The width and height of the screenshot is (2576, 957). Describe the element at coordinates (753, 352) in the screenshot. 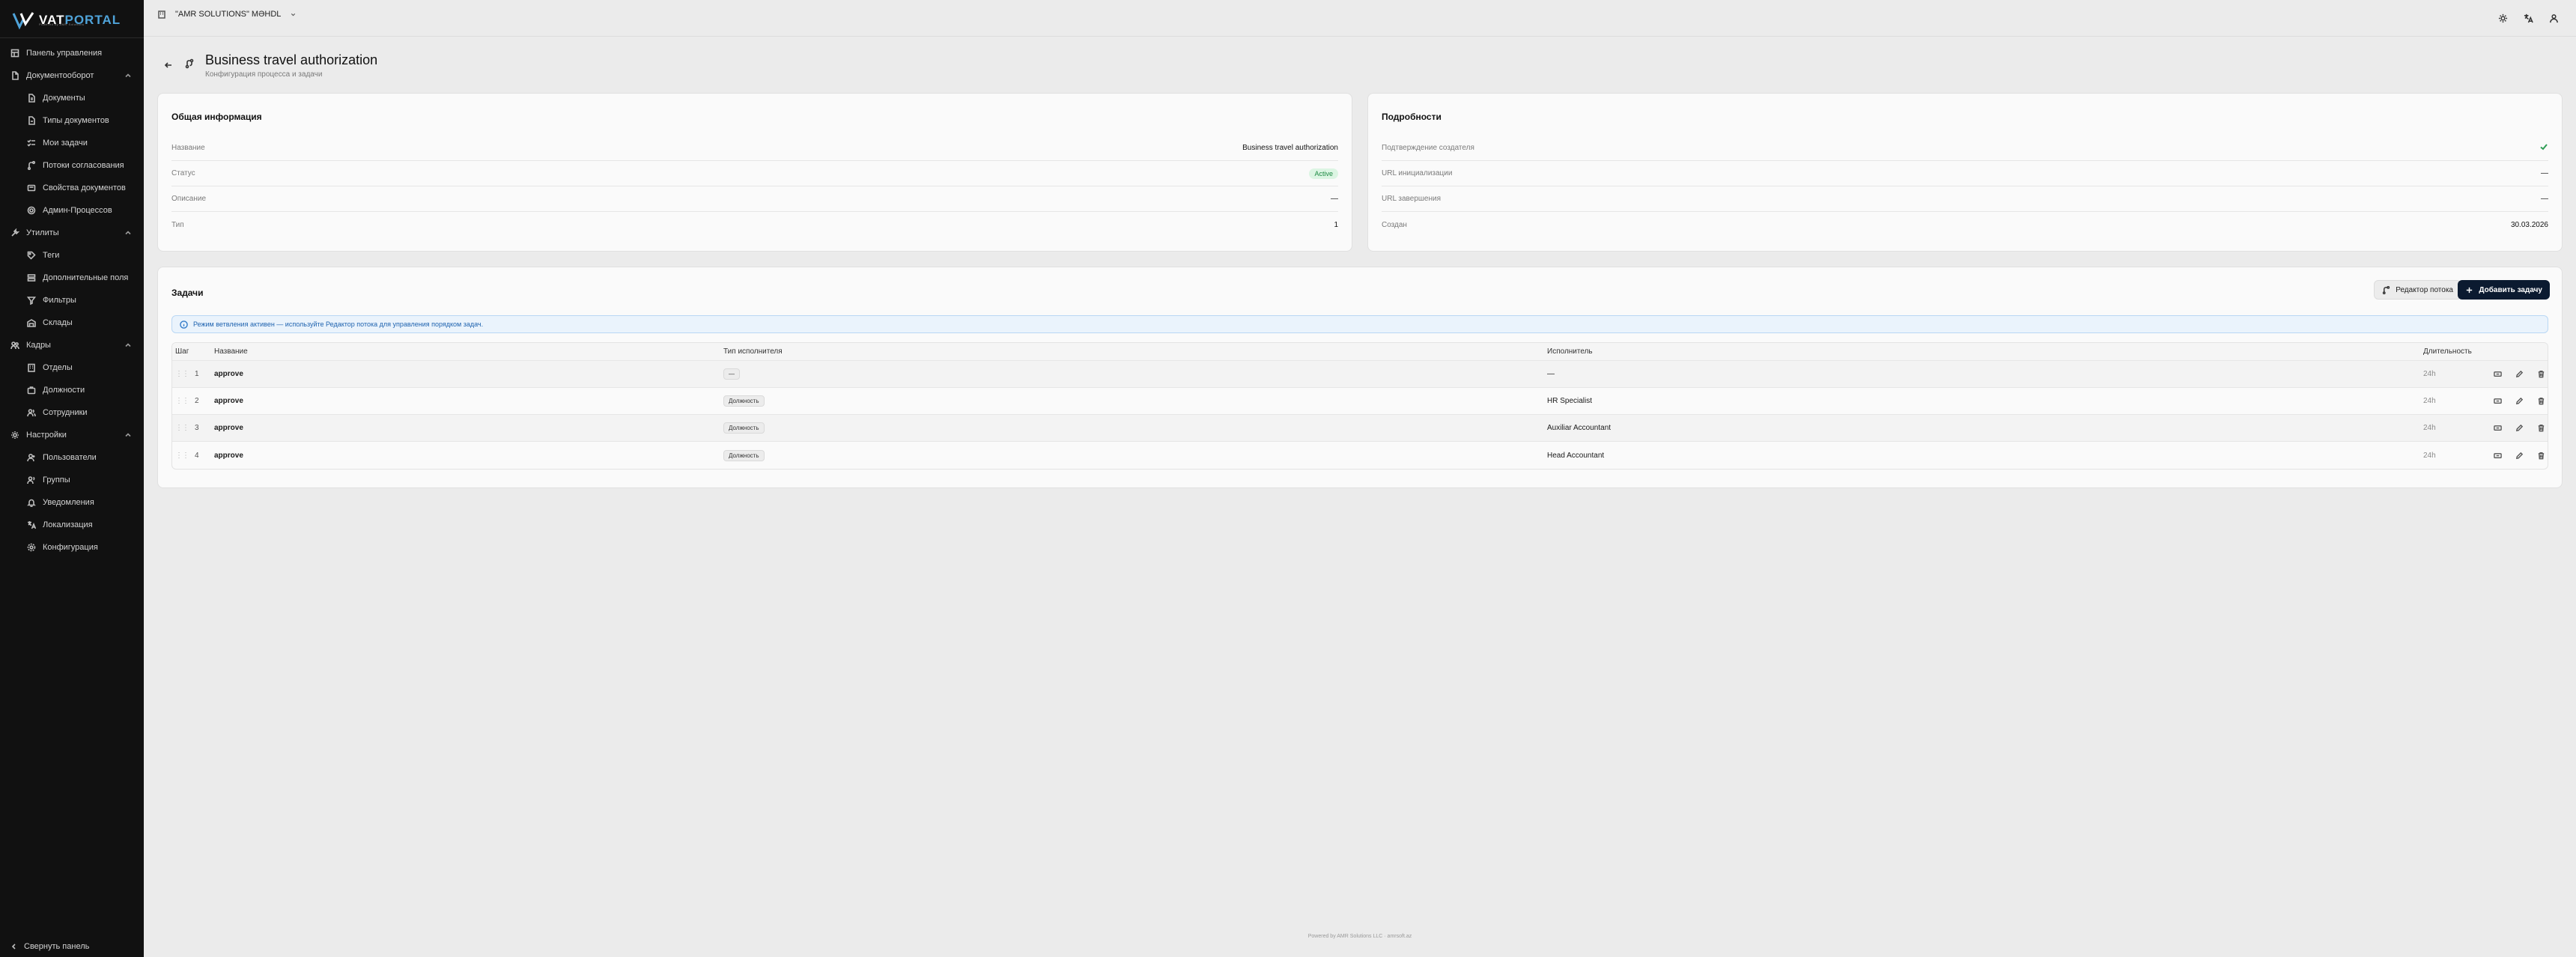

I see `column-executor-type: Тип исполнителя` at that location.